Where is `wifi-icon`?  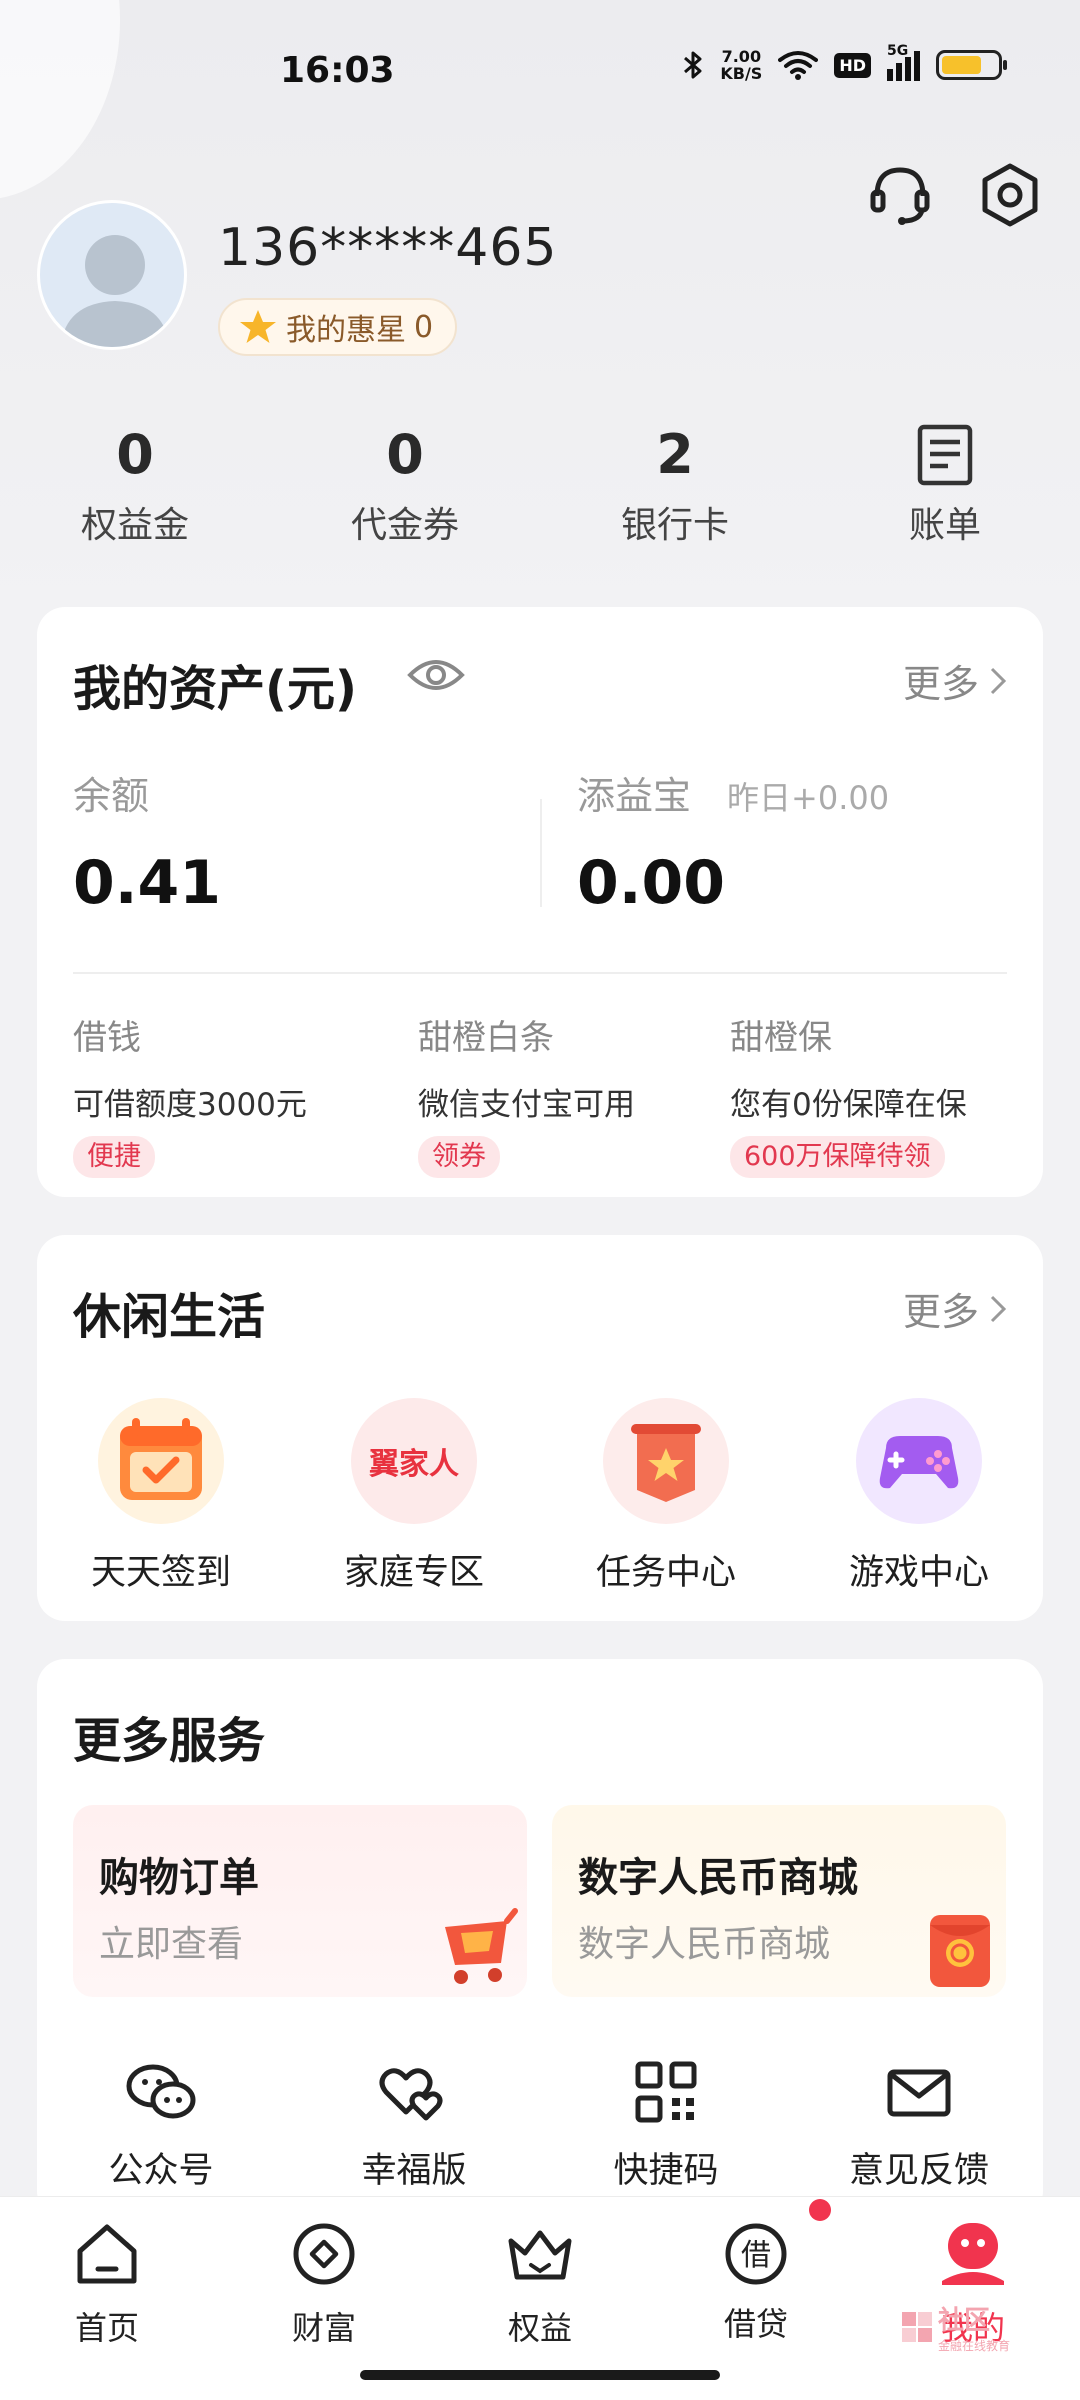 wifi-icon is located at coordinates (798, 65).